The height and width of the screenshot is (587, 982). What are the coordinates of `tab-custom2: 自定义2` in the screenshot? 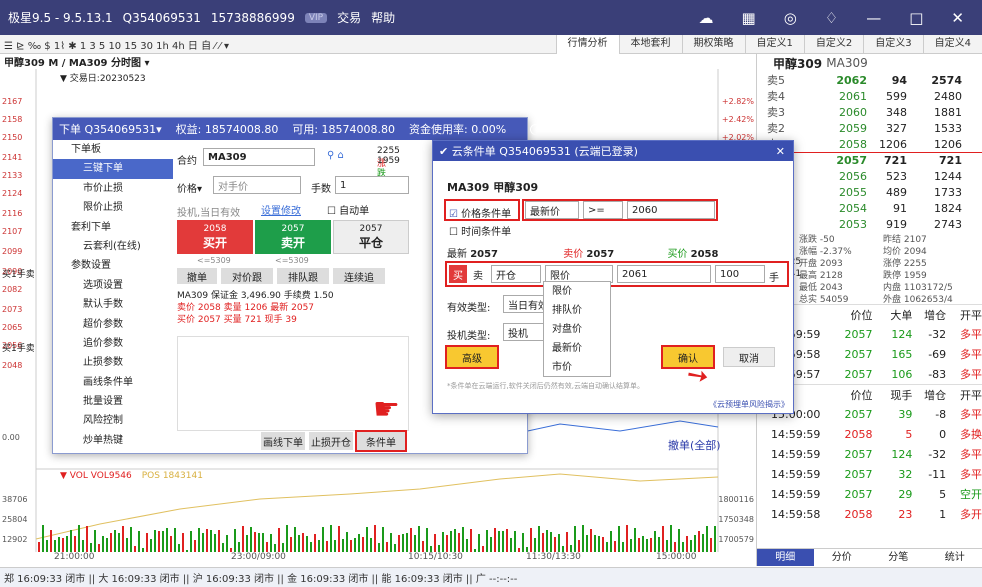 It's located at (833, 44).